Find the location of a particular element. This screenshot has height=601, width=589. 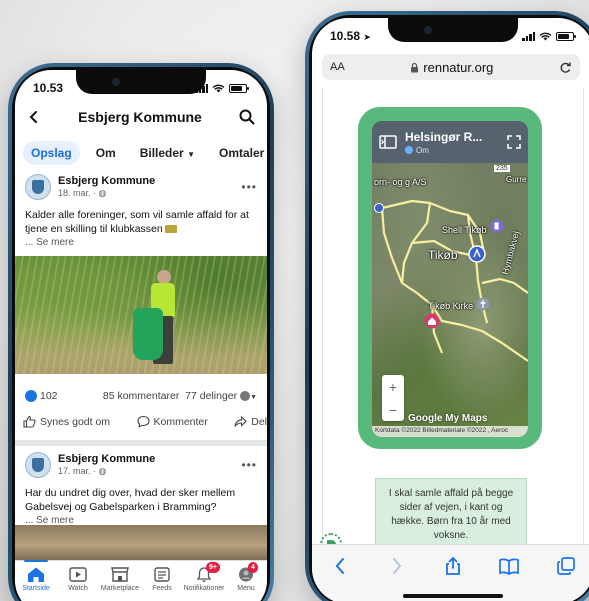

tabbar-label: Startside is located at coordinates (36, 588).